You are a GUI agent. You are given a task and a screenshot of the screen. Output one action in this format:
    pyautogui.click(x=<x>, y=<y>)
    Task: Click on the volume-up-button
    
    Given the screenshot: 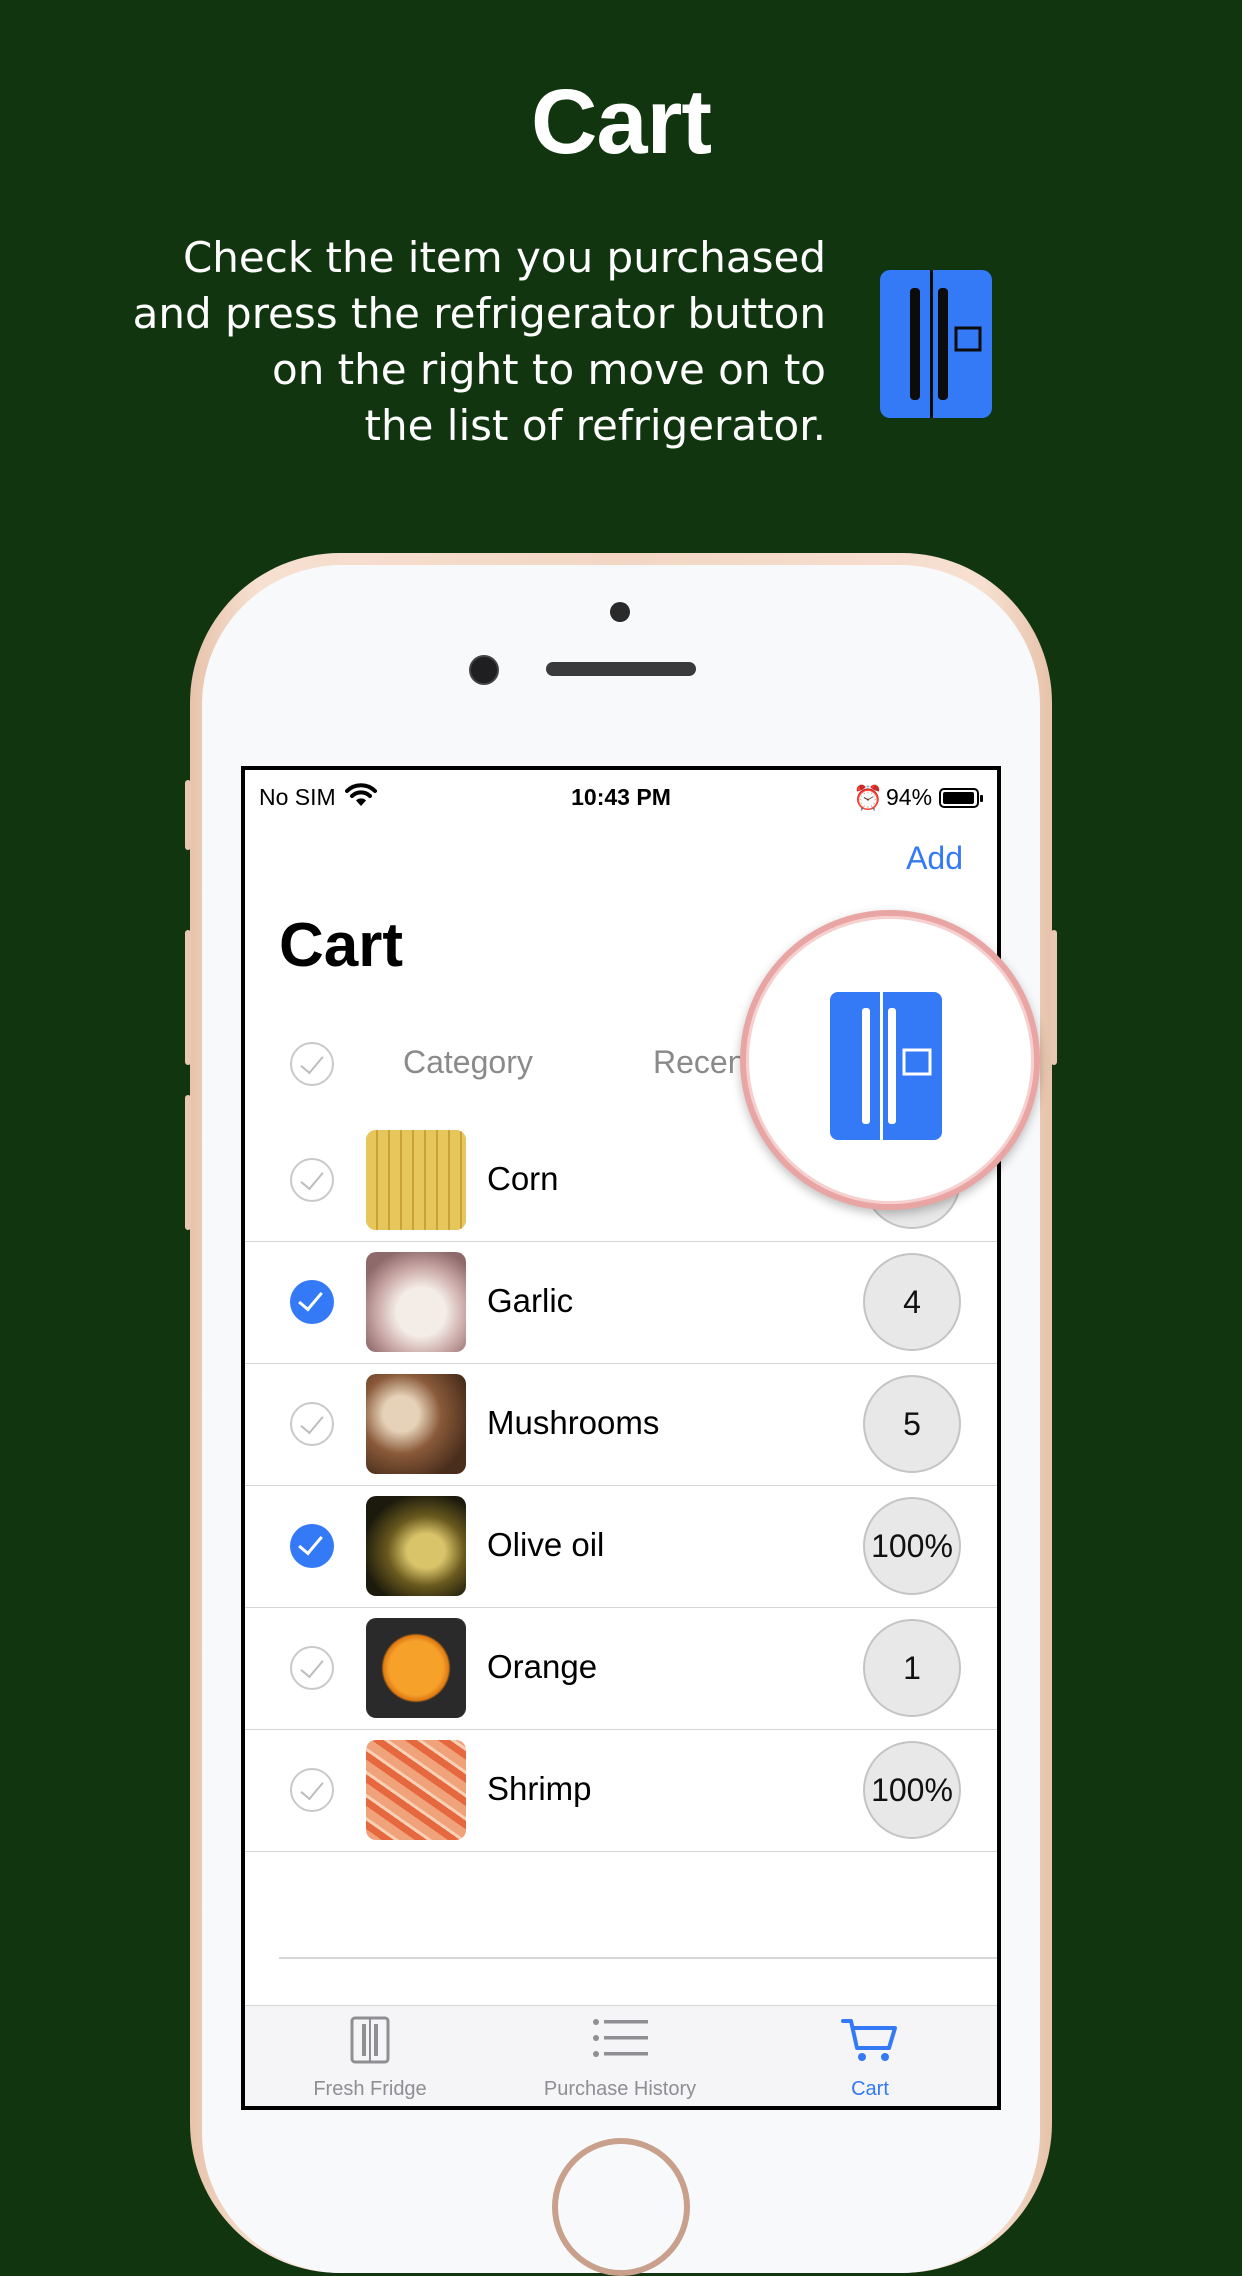 What is the action you would take?
    pyautogui.click(x=188, y=997)
    